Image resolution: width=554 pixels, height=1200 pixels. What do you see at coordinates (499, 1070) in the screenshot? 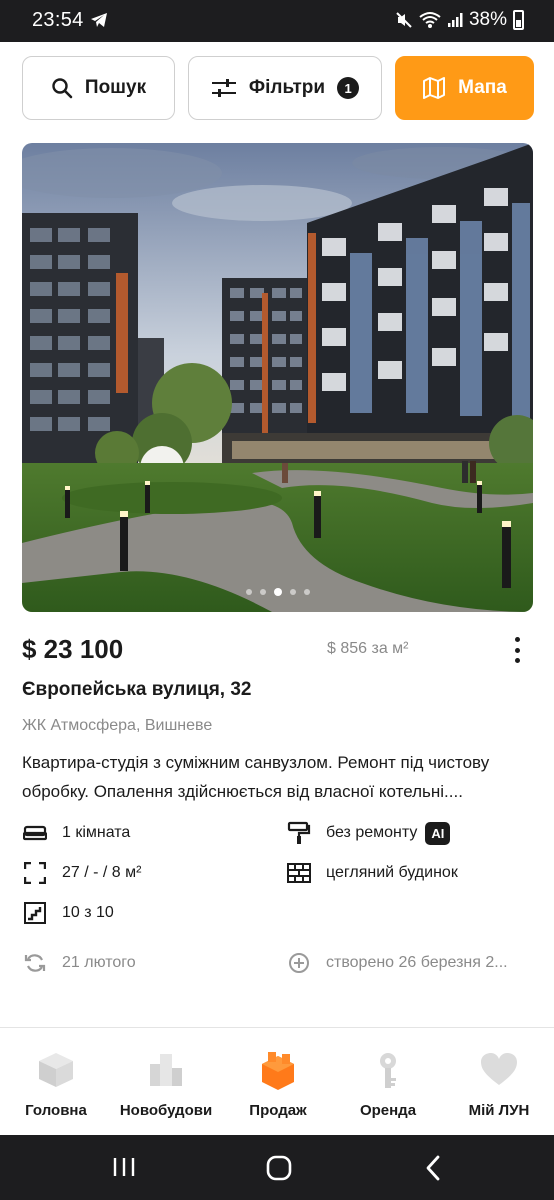
I see `heart-icon` at bounding box center [499, 1070].